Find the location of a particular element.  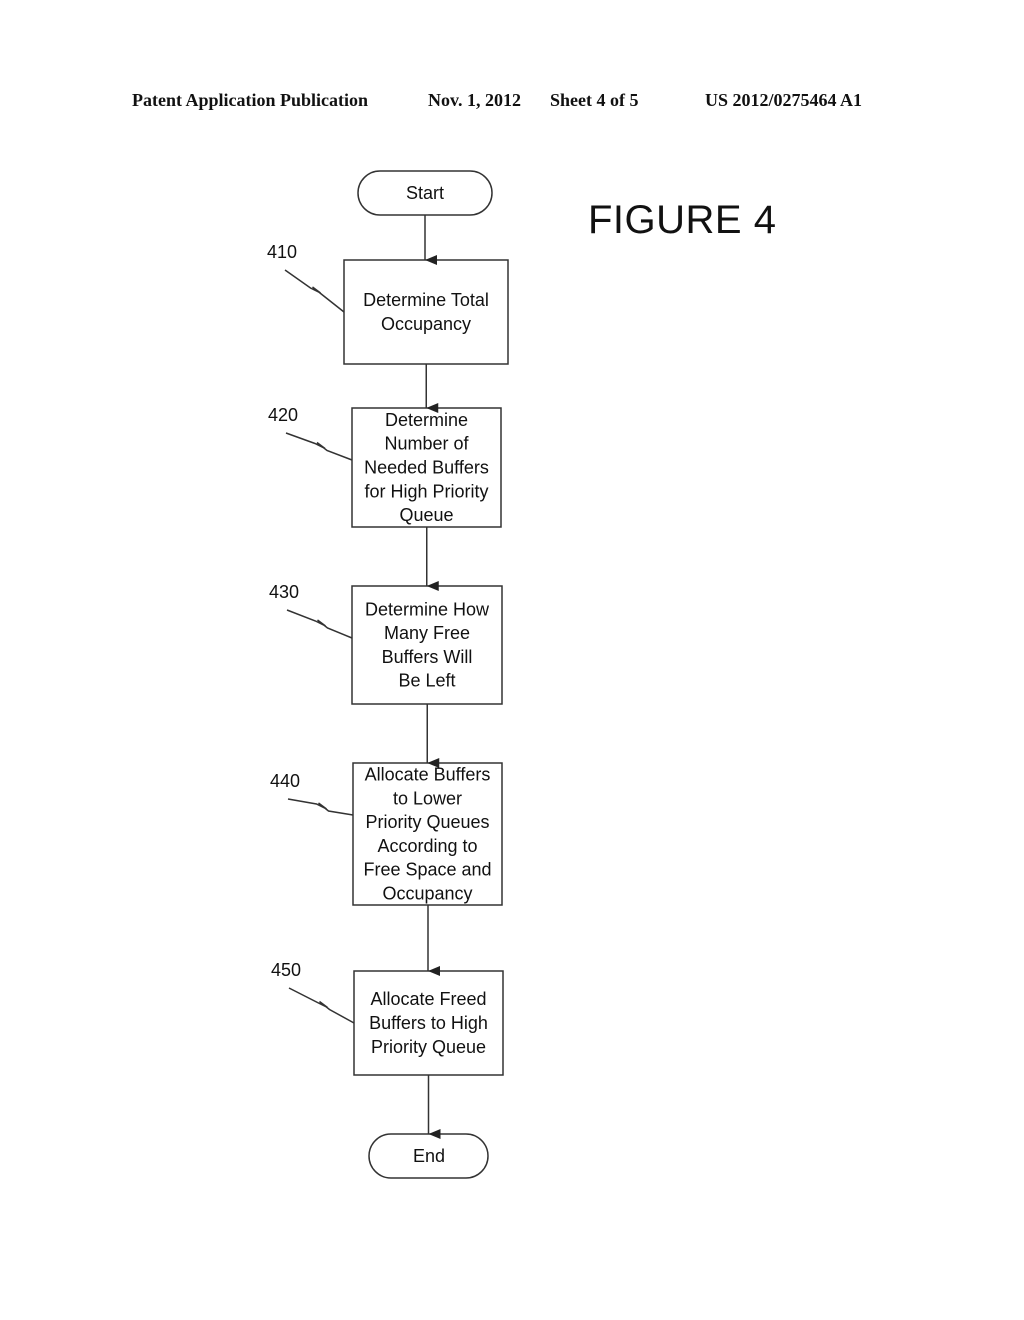

step-text-line: Be Left is located at coordinates (426, 681).